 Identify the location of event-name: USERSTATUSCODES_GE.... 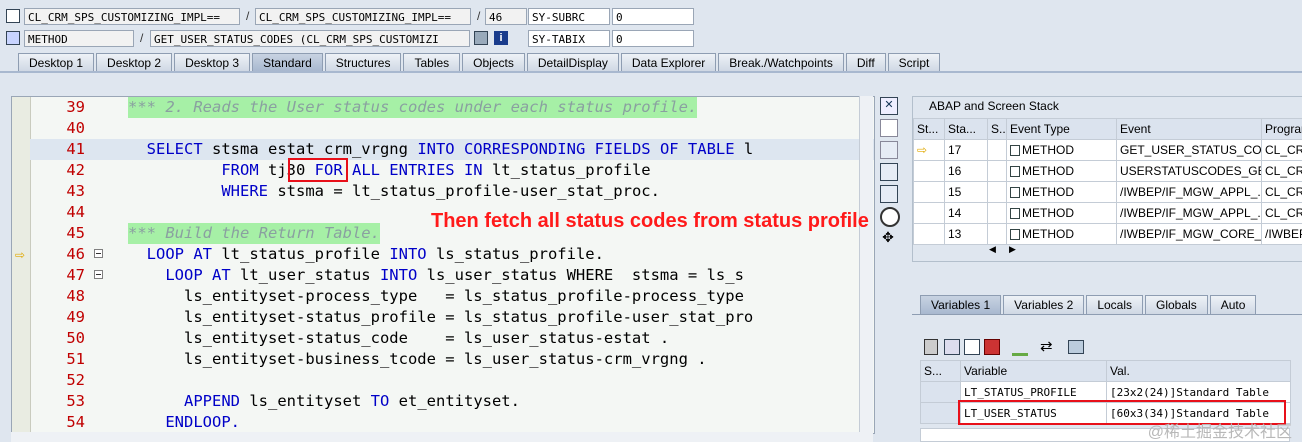
(1189, 171).